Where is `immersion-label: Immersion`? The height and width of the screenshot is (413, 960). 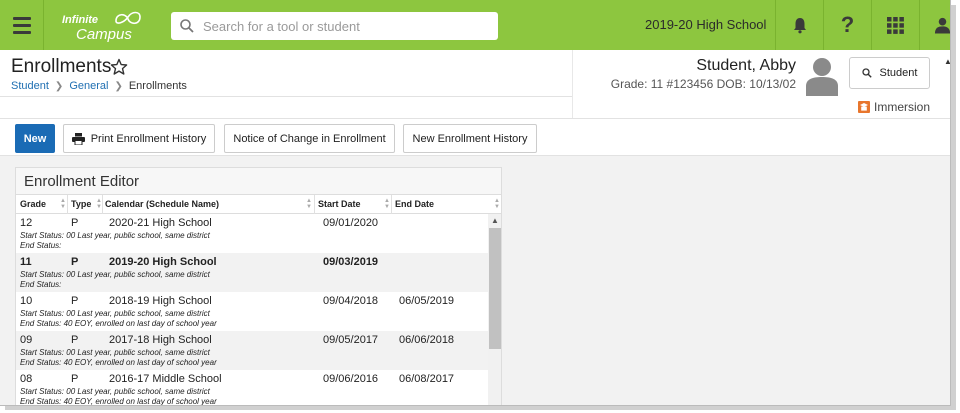
immersion-label: Immersion is located at coordinates (902, 107).